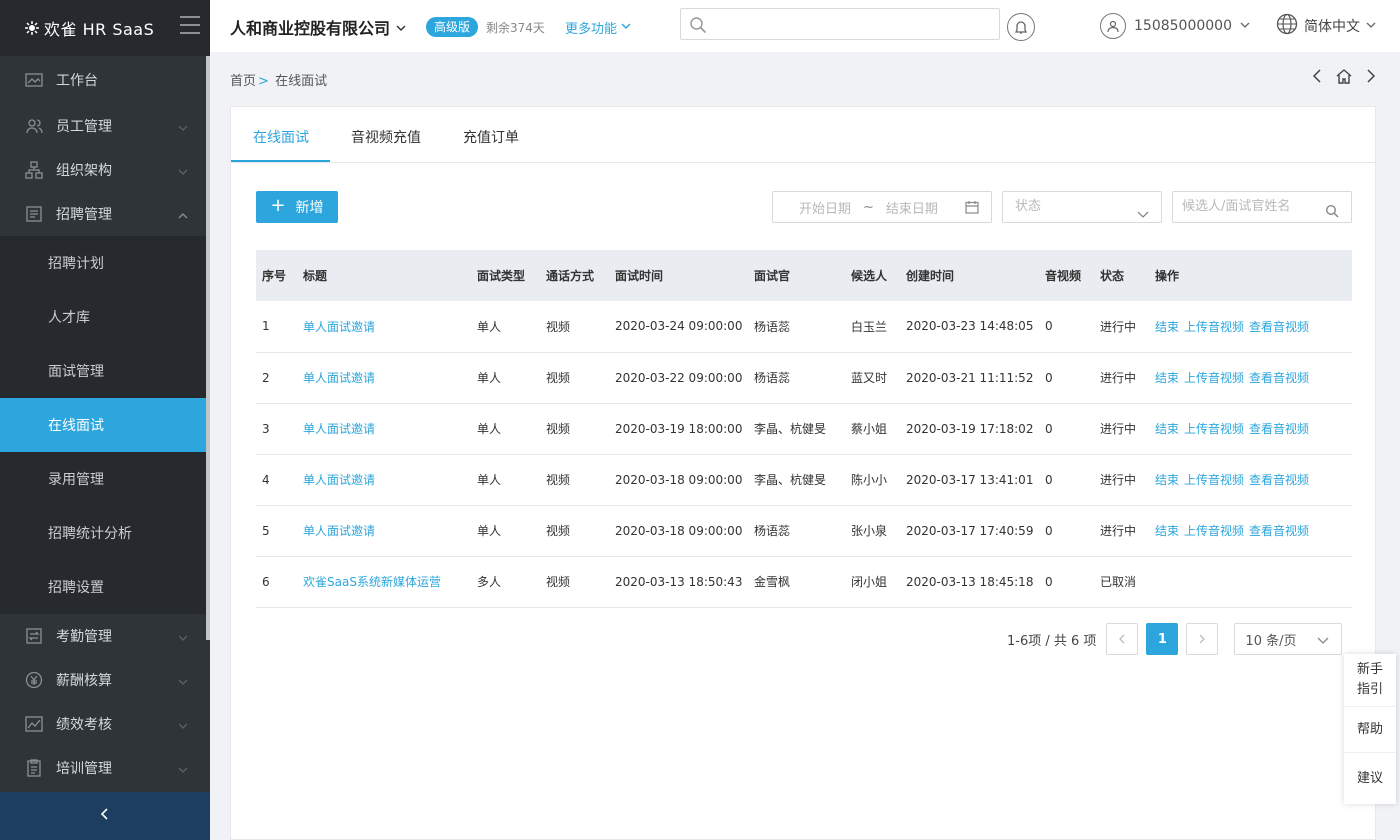 This screenshot has height=840, width=1400. What do you see at coordinates (1028, 206) in the screenshot?
I see `status-select-placeholder: 状态` at bounding box center [1028, 206].